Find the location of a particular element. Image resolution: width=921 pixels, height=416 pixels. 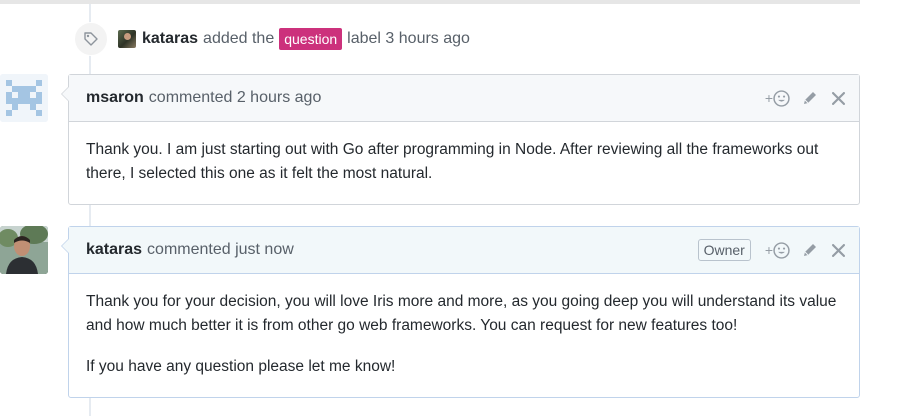

comment-author-link: kataras is located at coordinates (114, 250).